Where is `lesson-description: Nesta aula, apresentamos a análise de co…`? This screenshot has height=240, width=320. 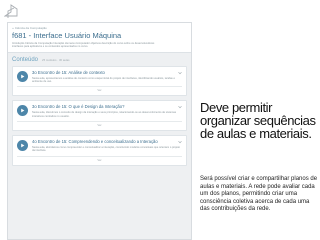
lesson-description: Nesta aula, apresentamos a análise de co… is located at coordinates (103, 80).